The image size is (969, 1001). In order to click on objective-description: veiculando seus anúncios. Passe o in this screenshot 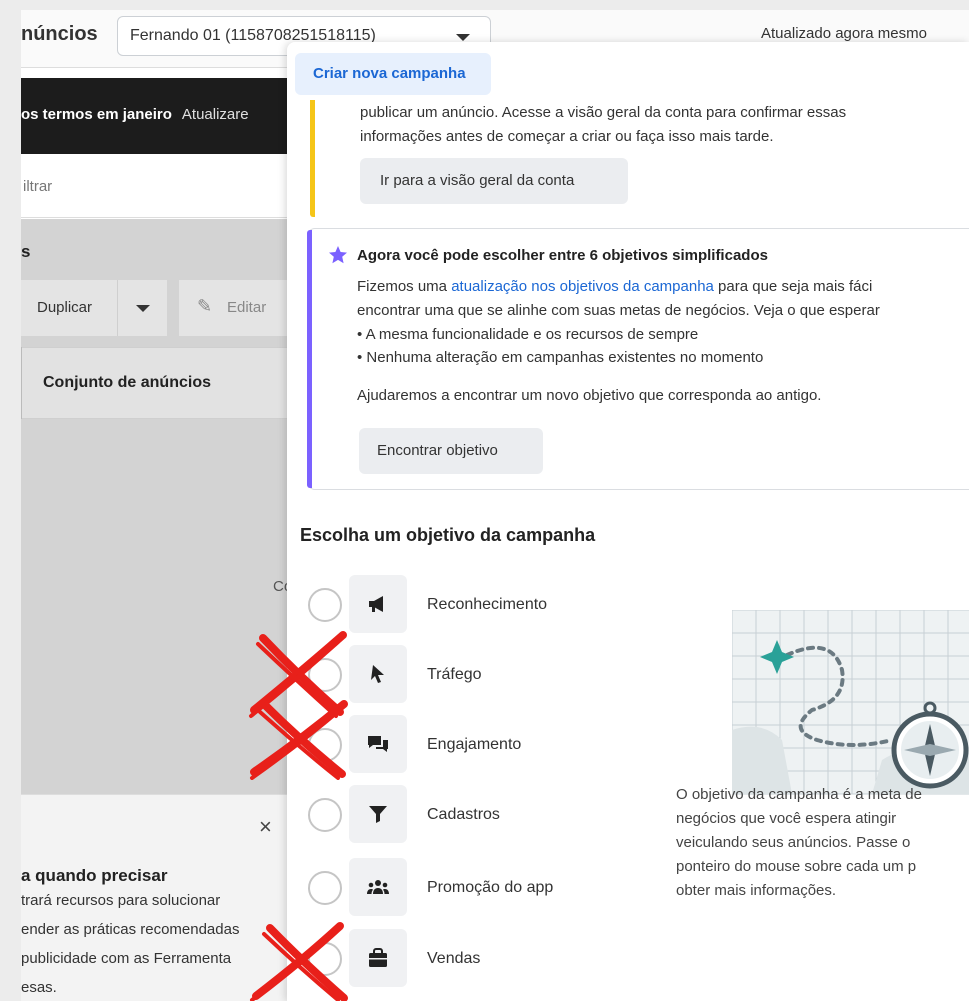, I will do `click(793, 842)`.